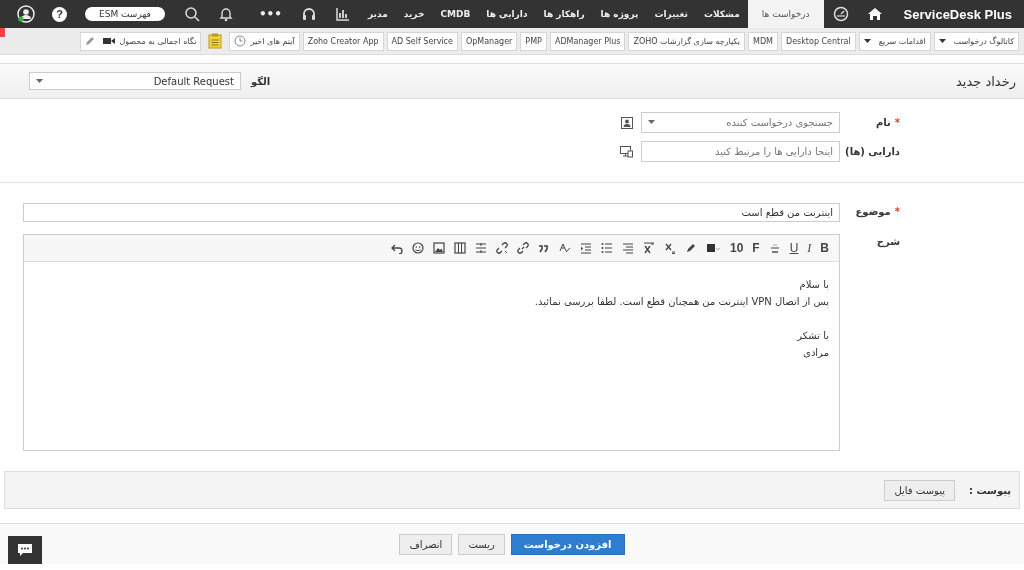 This screenshot has width=1024, height=570. Describe the element at coordinates (809, 248) in the screenshot. I see `italic-button: I` at that location.